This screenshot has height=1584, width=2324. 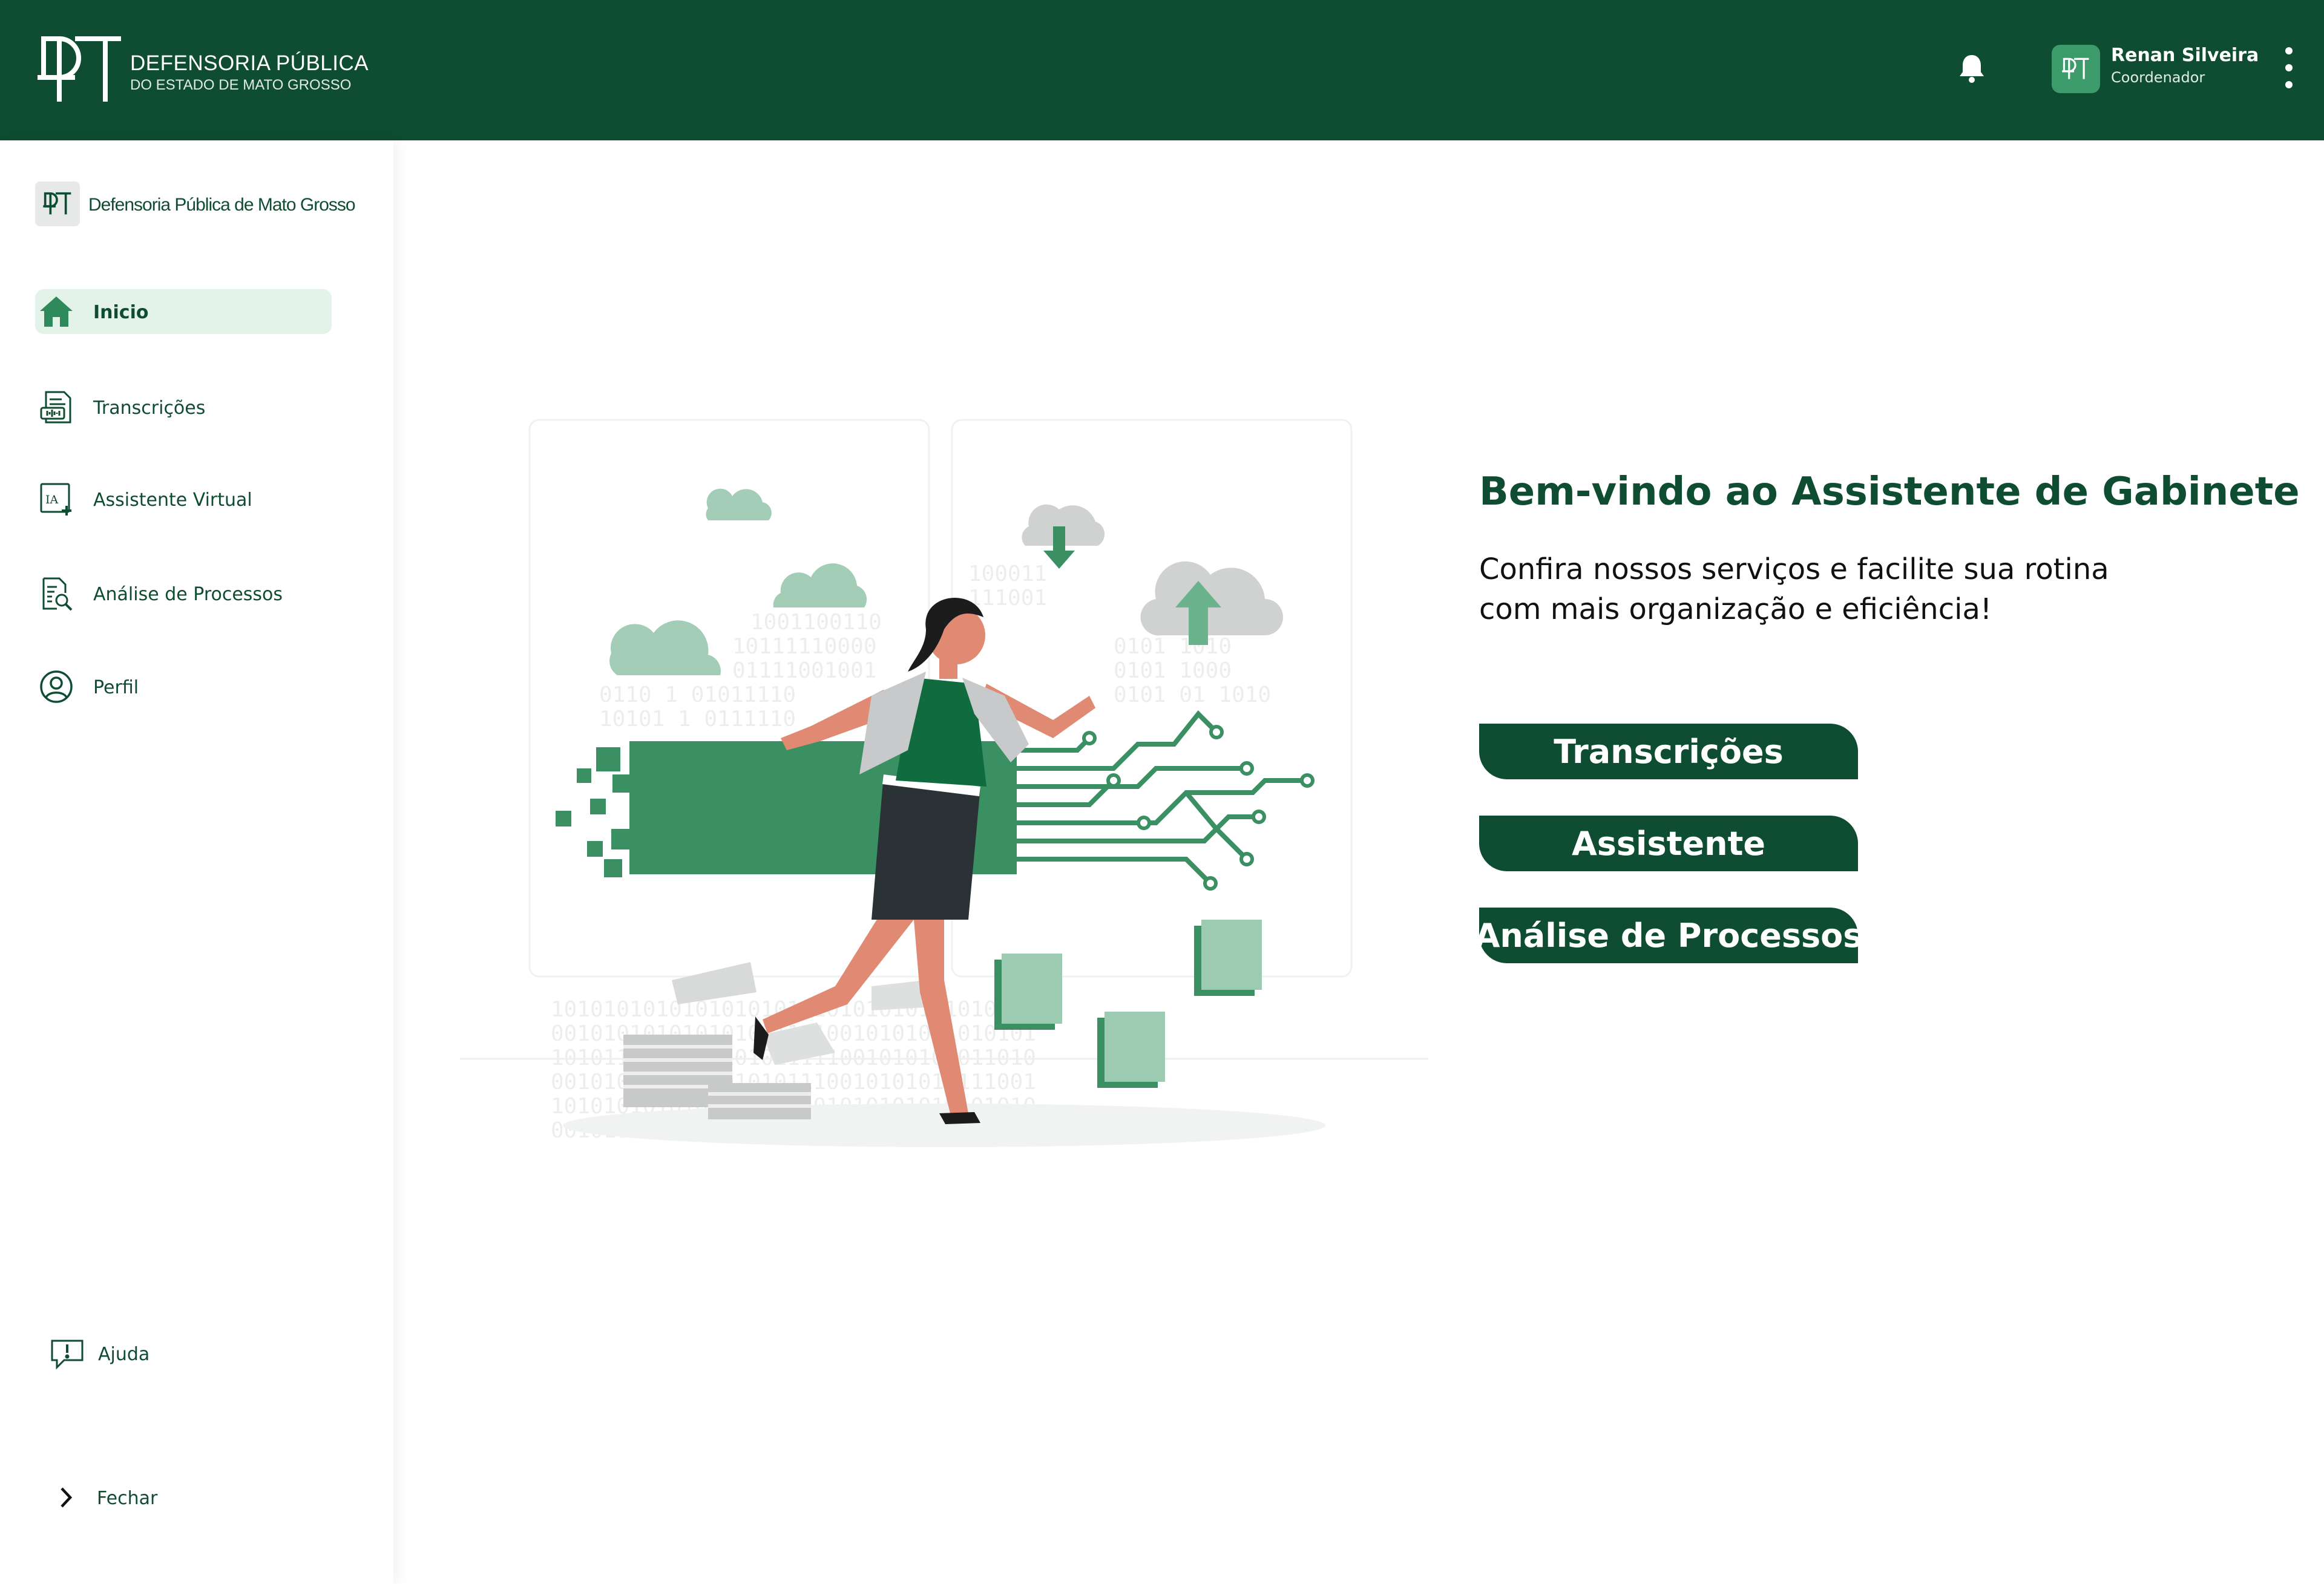 I want to click on sidebar-item-label: Inicio, so click(x=121, y=312).